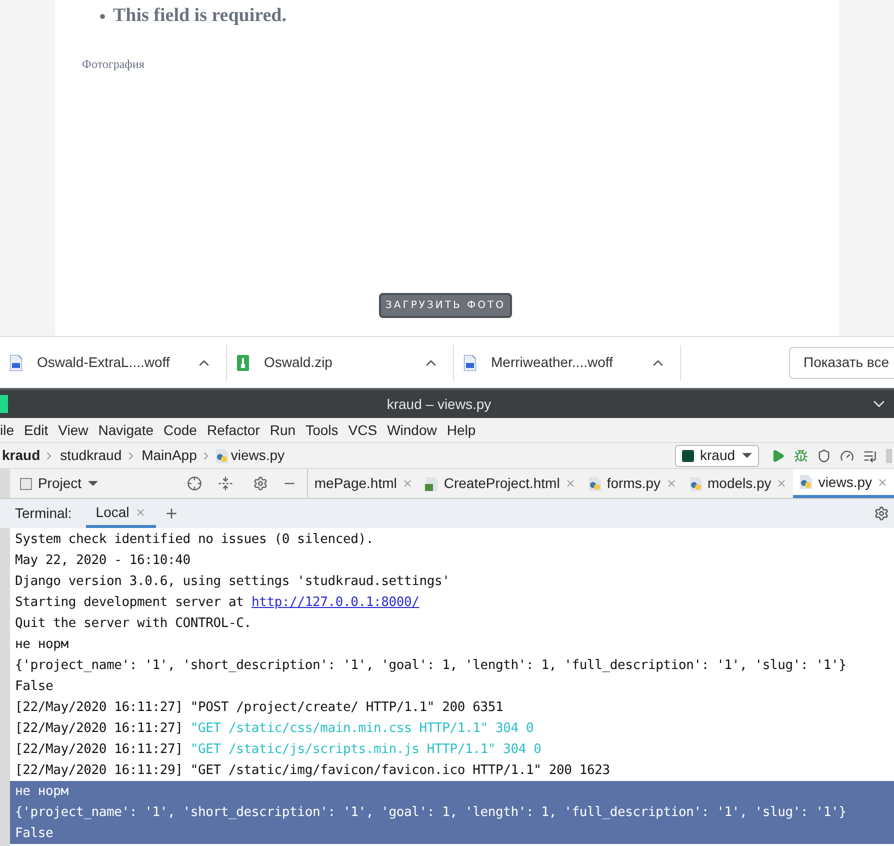  I want to click on add-icon, so click(172, 513).